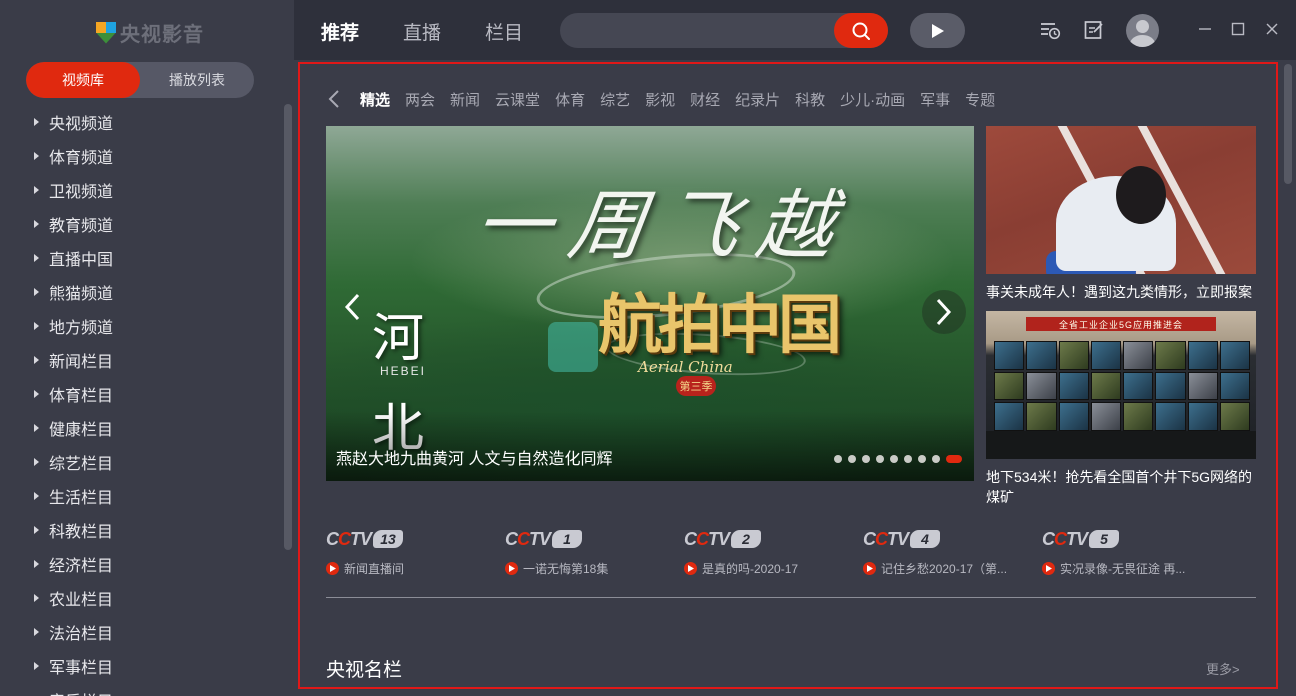 This screenshot has height=696, width=1296. I want to click on sidebar-item: 农业栏目, so click(155, 598).